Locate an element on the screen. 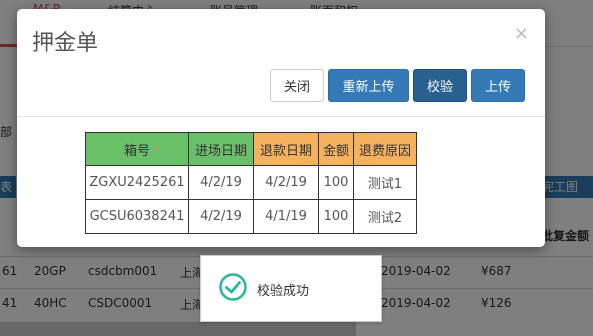 Image resolution: width=593 pixels, height=336 pixels. table-cell: 测试1 is located at coordinates (385, 182).